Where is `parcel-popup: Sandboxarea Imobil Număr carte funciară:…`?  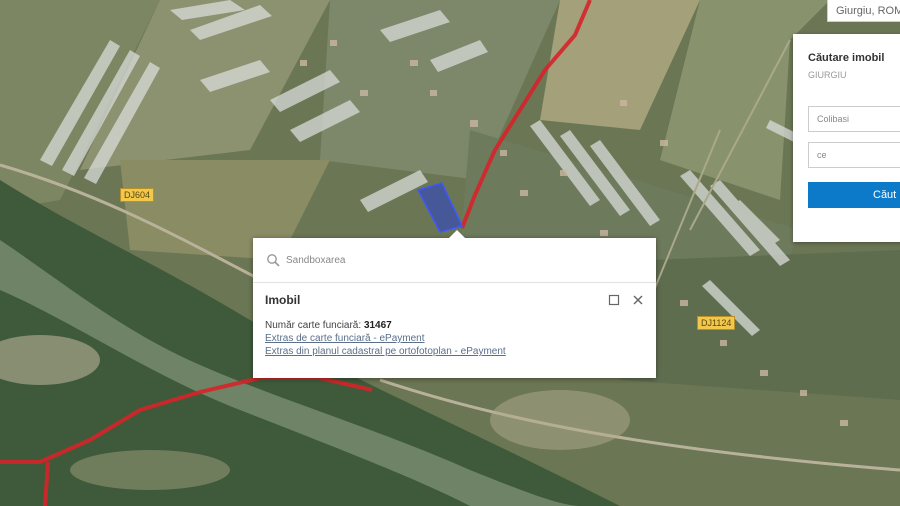 parcel-popup: Sandboxarea Imobil Număr carte funciară:… is located at coordinates (454, 304).